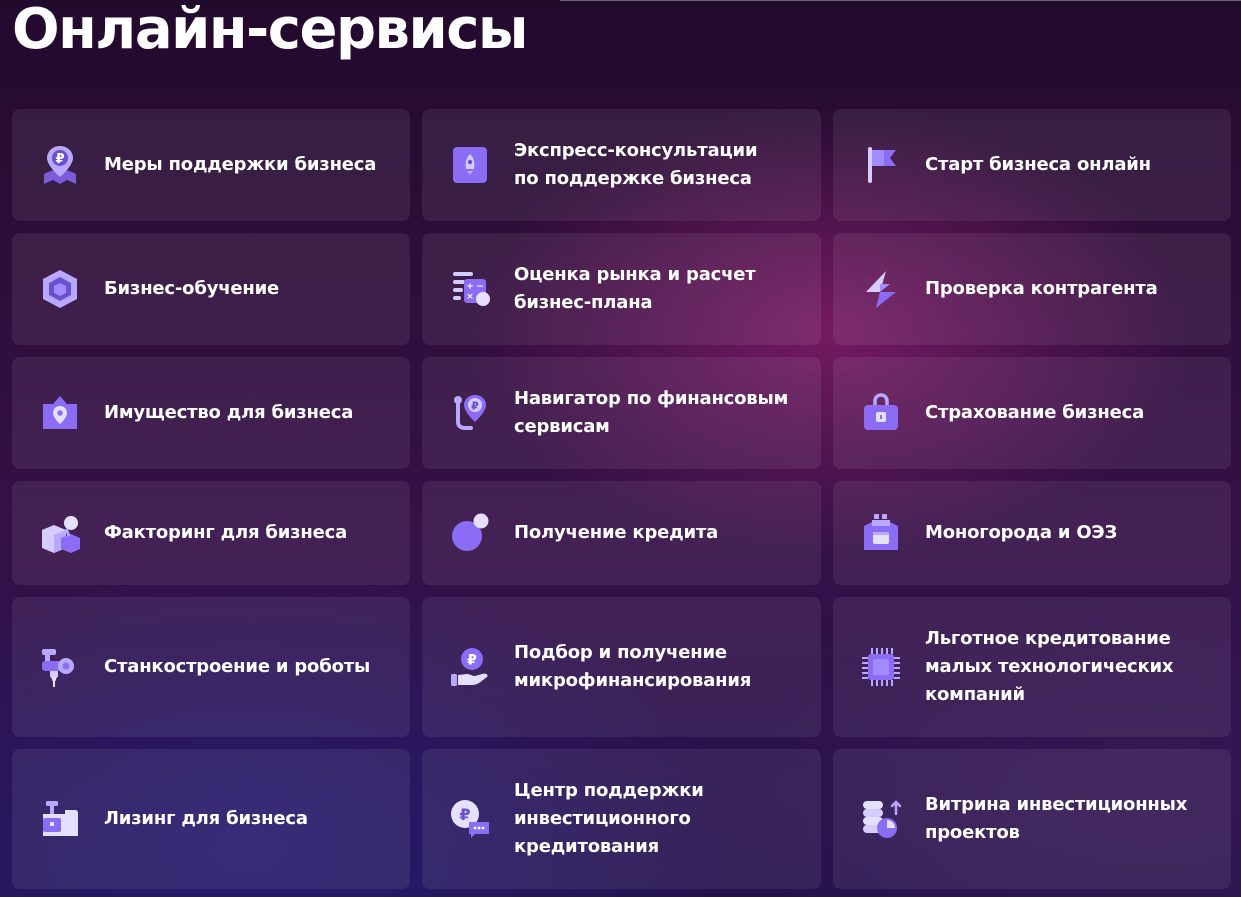 Image resolution: width=1241 pixels, height=897 pixels. Describe the element at coordinates (881, 413) in the screenshot. I see `lock-case-icon` at that location.